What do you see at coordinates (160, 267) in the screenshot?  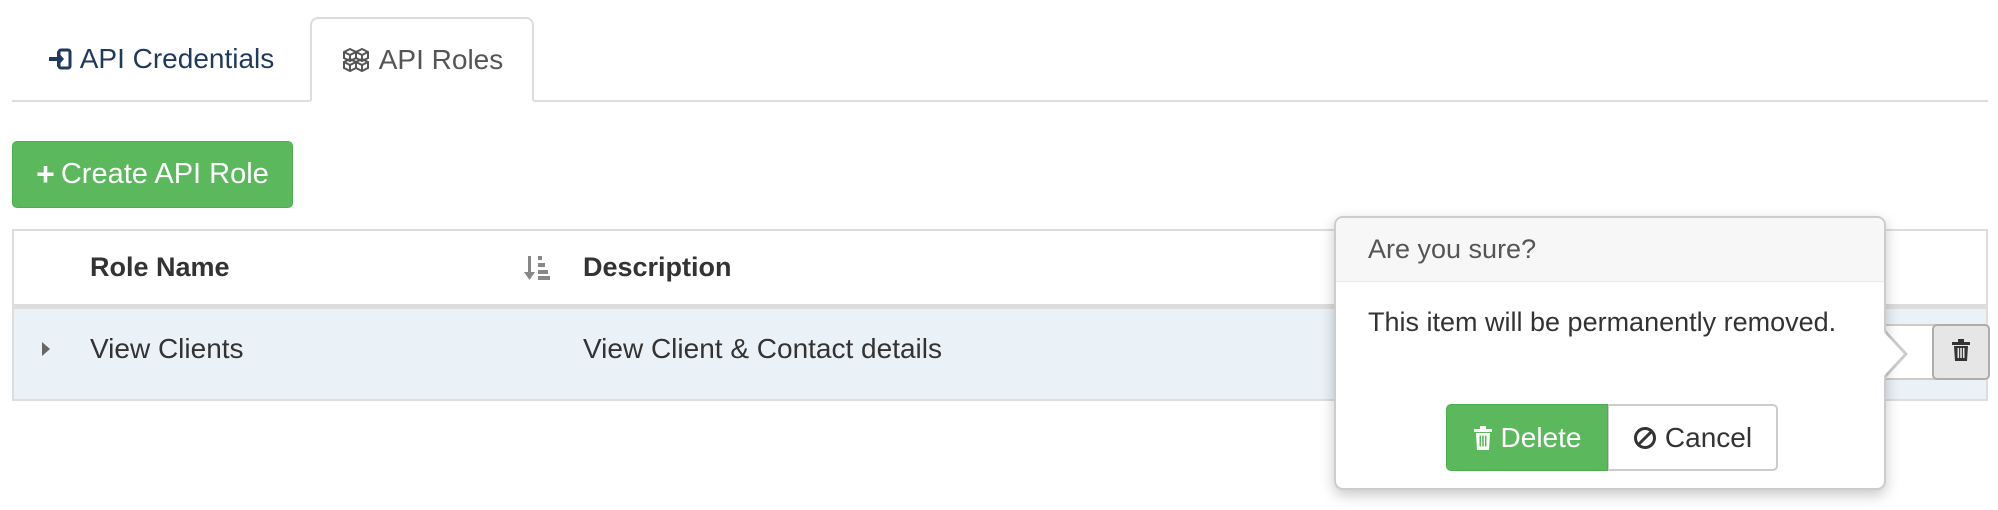 I see `column-header-role-name: Role Name` at bounding box center [160, 267].